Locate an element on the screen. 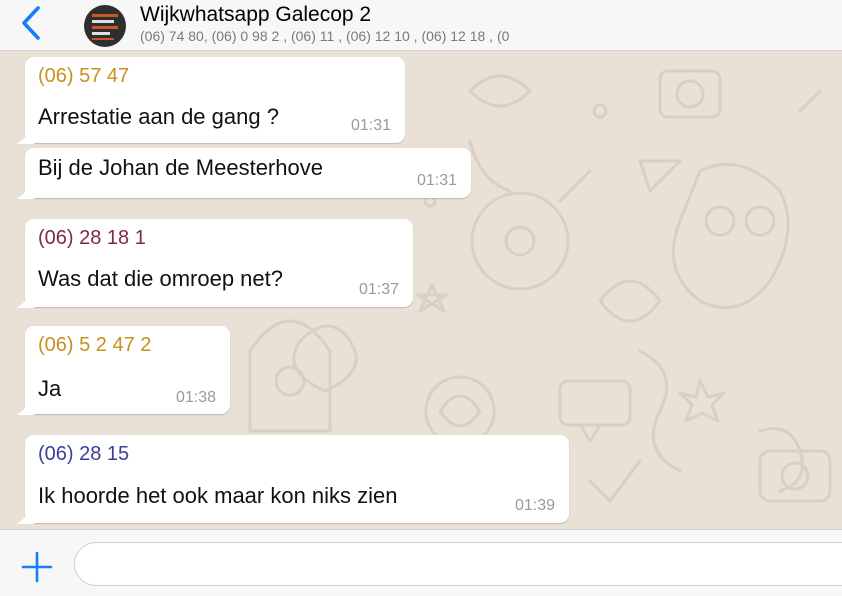 The image size is (842, 596). attach-button is located at coordinates (37, 567).